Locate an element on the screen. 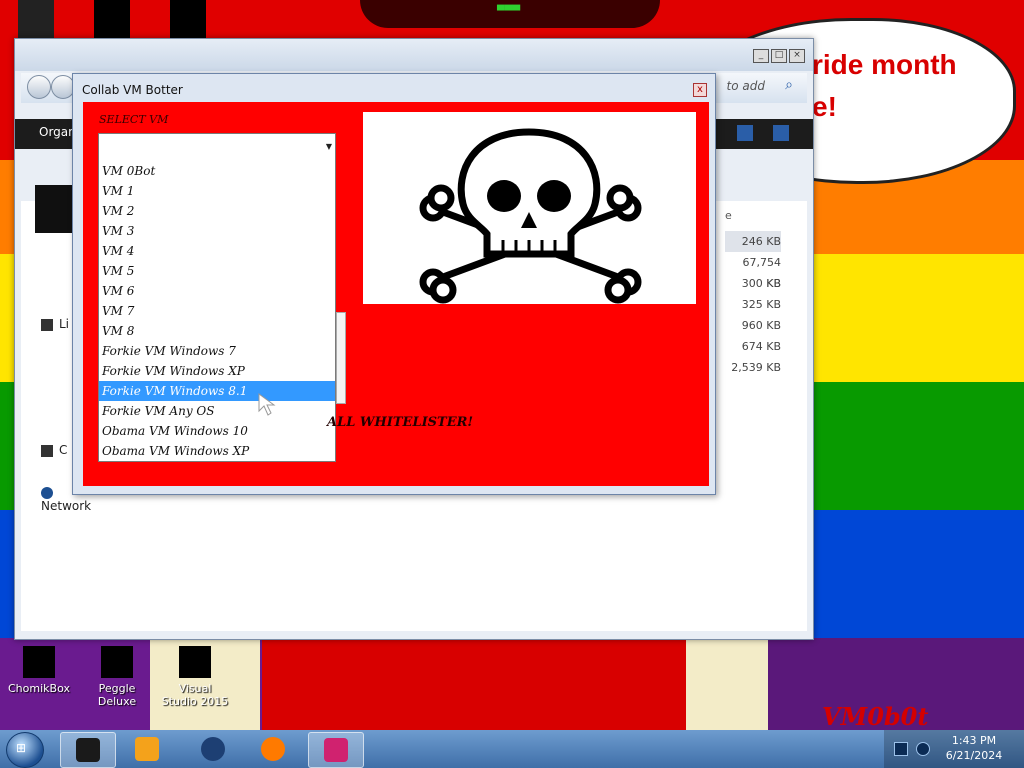  bubble-line-2: e! is located at coordinates (824, 106).